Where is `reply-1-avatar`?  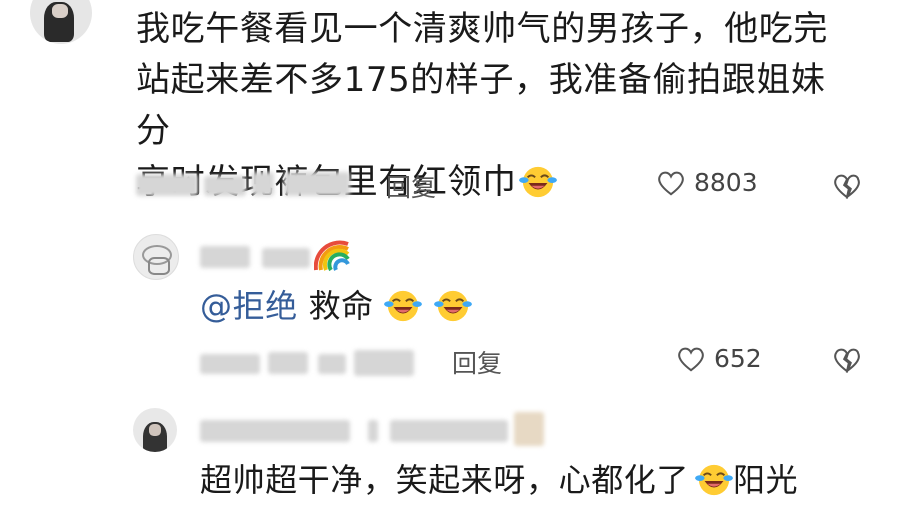
reply-1-avatar is located at coordinates (156, 257).